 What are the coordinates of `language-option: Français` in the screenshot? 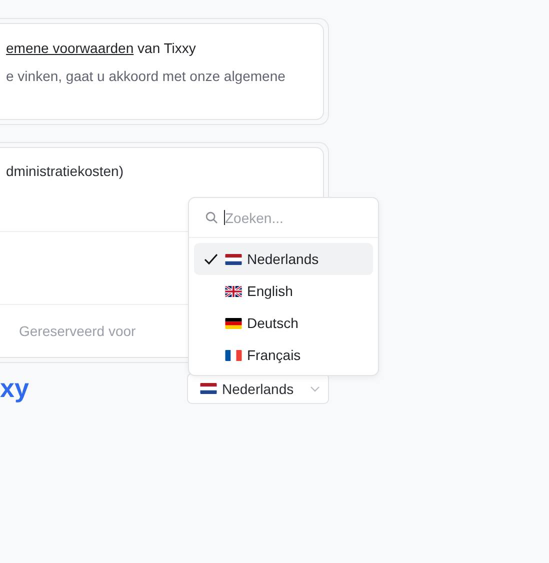 It's located at (283, 355).